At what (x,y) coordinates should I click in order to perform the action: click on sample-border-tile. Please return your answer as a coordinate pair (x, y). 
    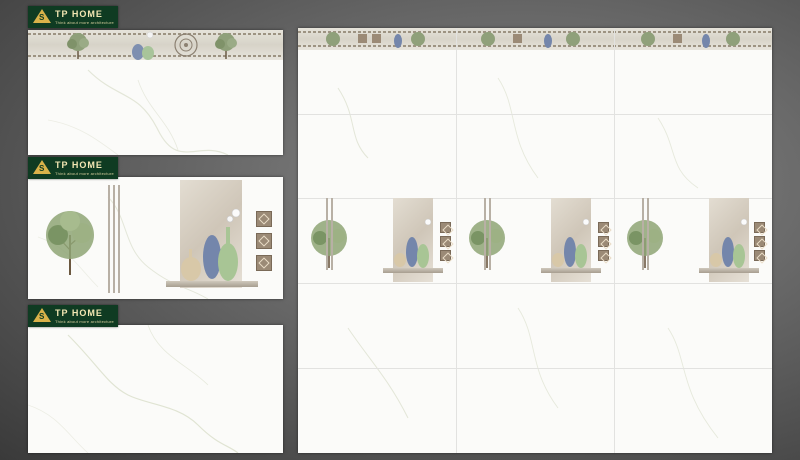
    Looking at the image, I should click on (155, 92).